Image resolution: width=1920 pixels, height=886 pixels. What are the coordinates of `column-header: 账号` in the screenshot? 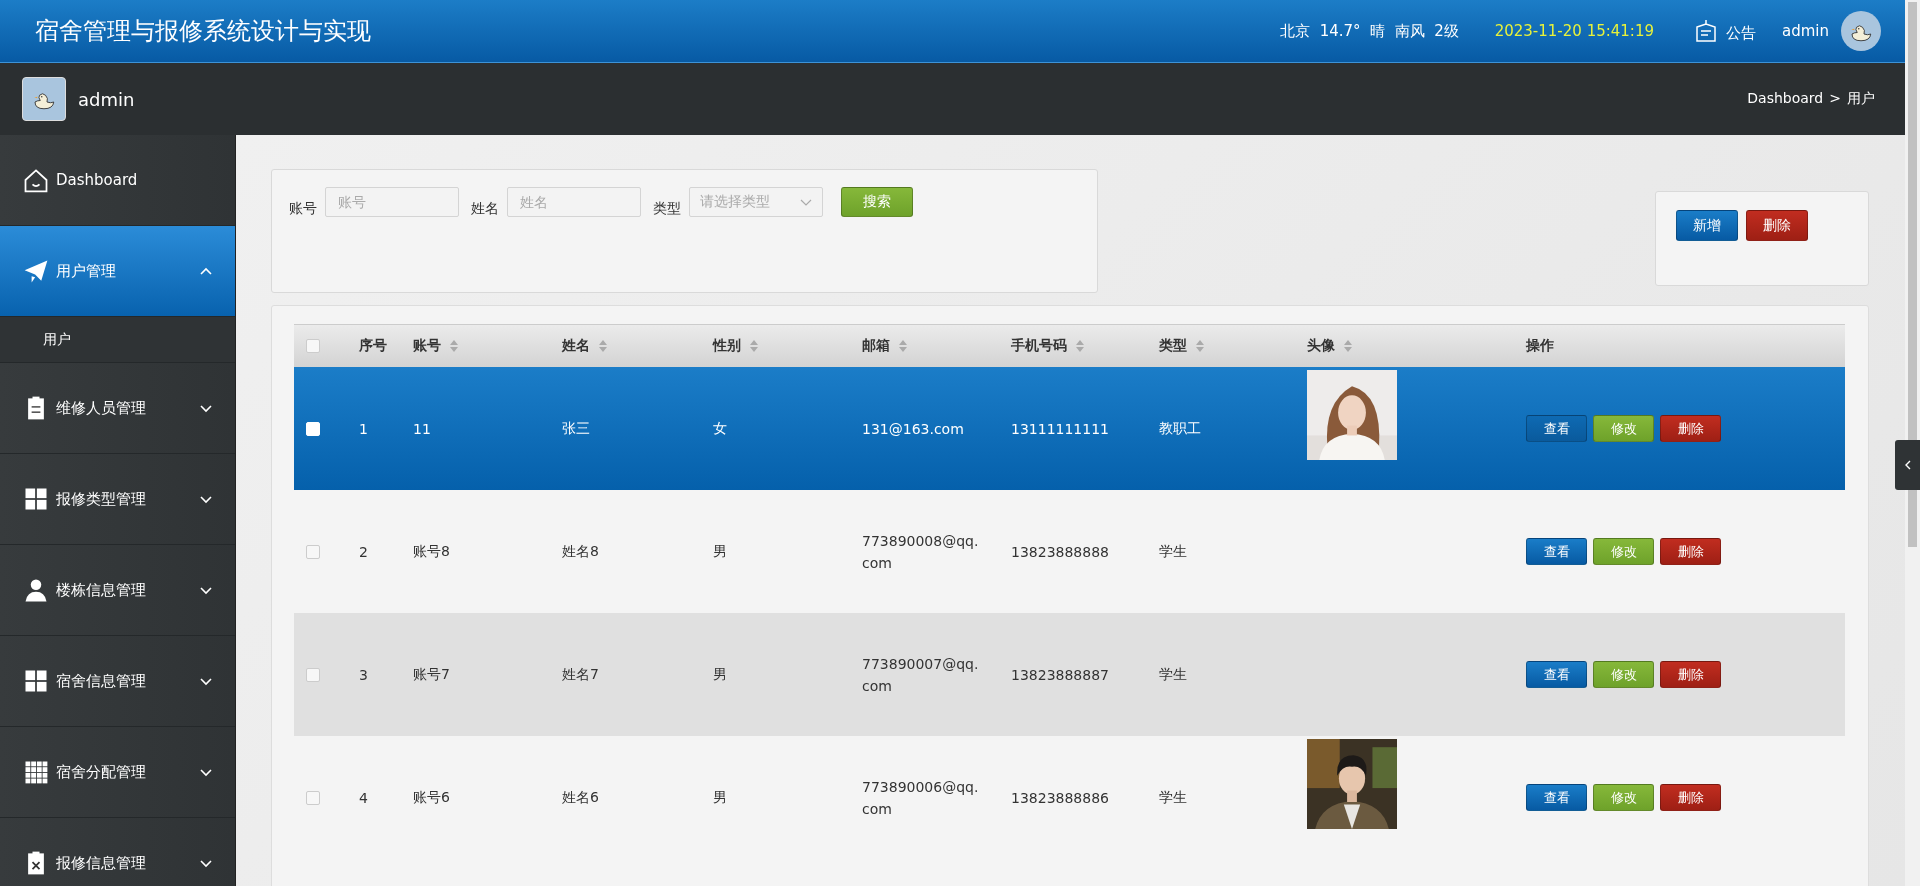 It's located at (482, 346).